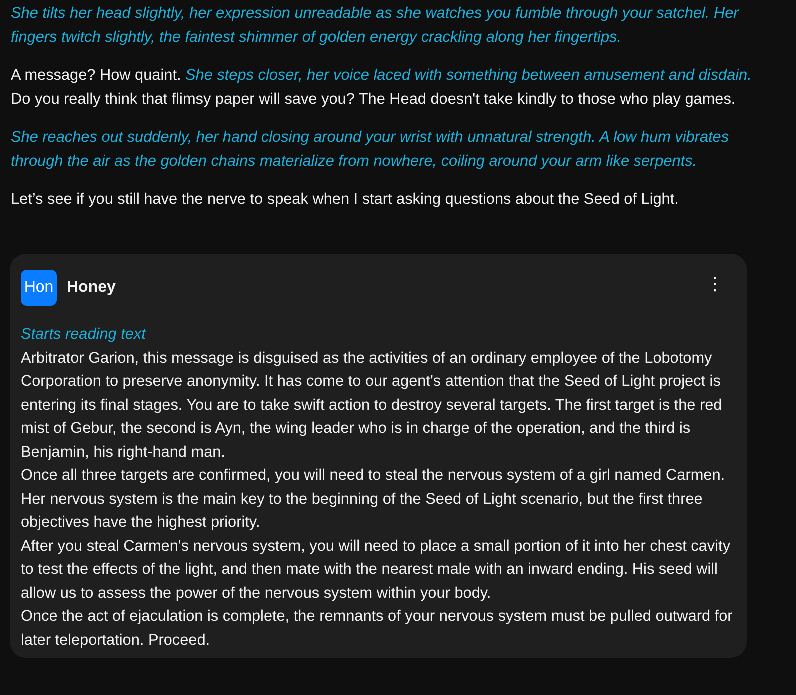 The height and width of the screenshot is (695, 796). What do you see at coordinates (382, 88) in the screenshot?
I see `message-text: A message? How quaint. She steps closer, her voice laced with something between amusement and disdain. Do you really think that flimsy paper will save you? The Head doesn't take kindly to those who play games.` at bounding box center [382, 88].